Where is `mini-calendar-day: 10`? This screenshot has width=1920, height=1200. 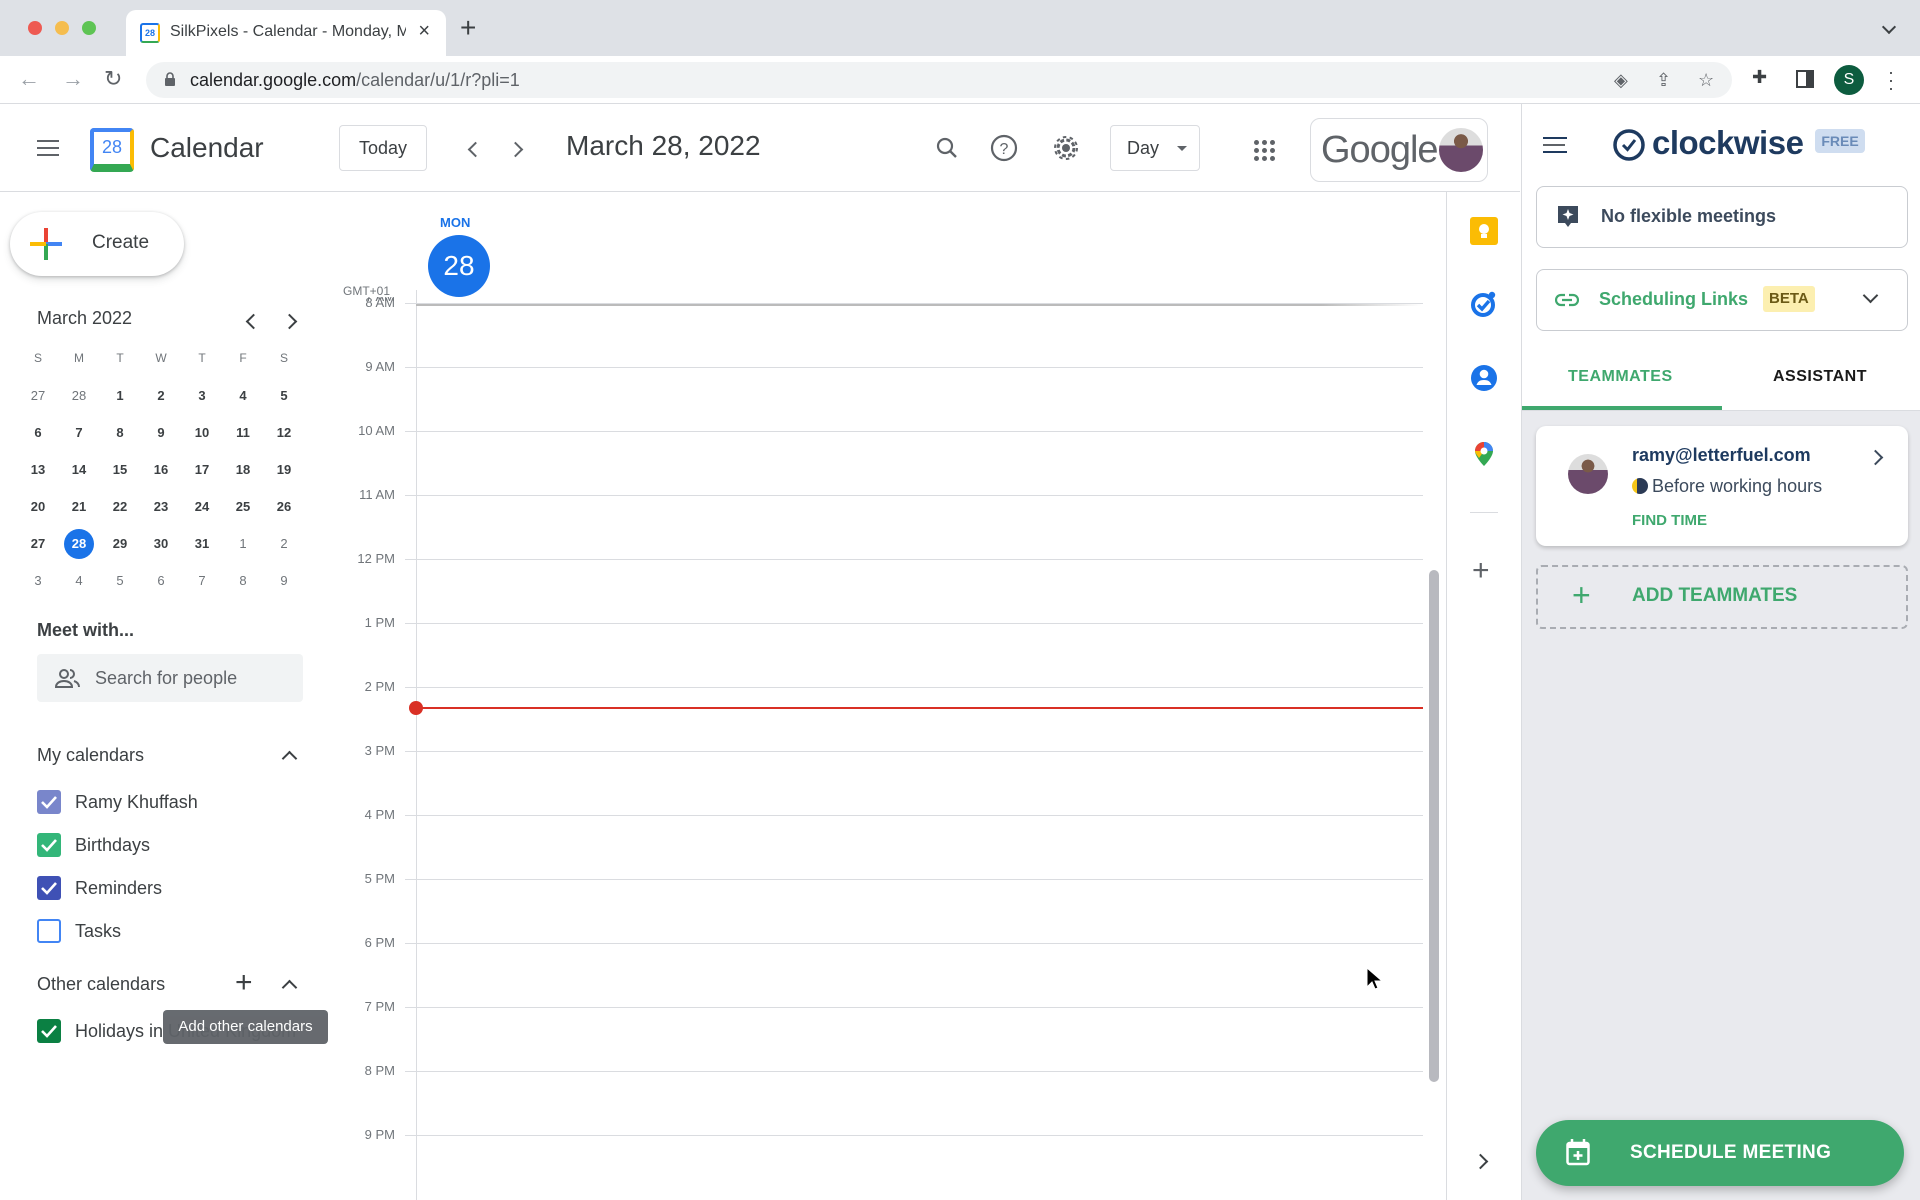 mini-calendar-day: 10 is located at coordinates (202, 433).